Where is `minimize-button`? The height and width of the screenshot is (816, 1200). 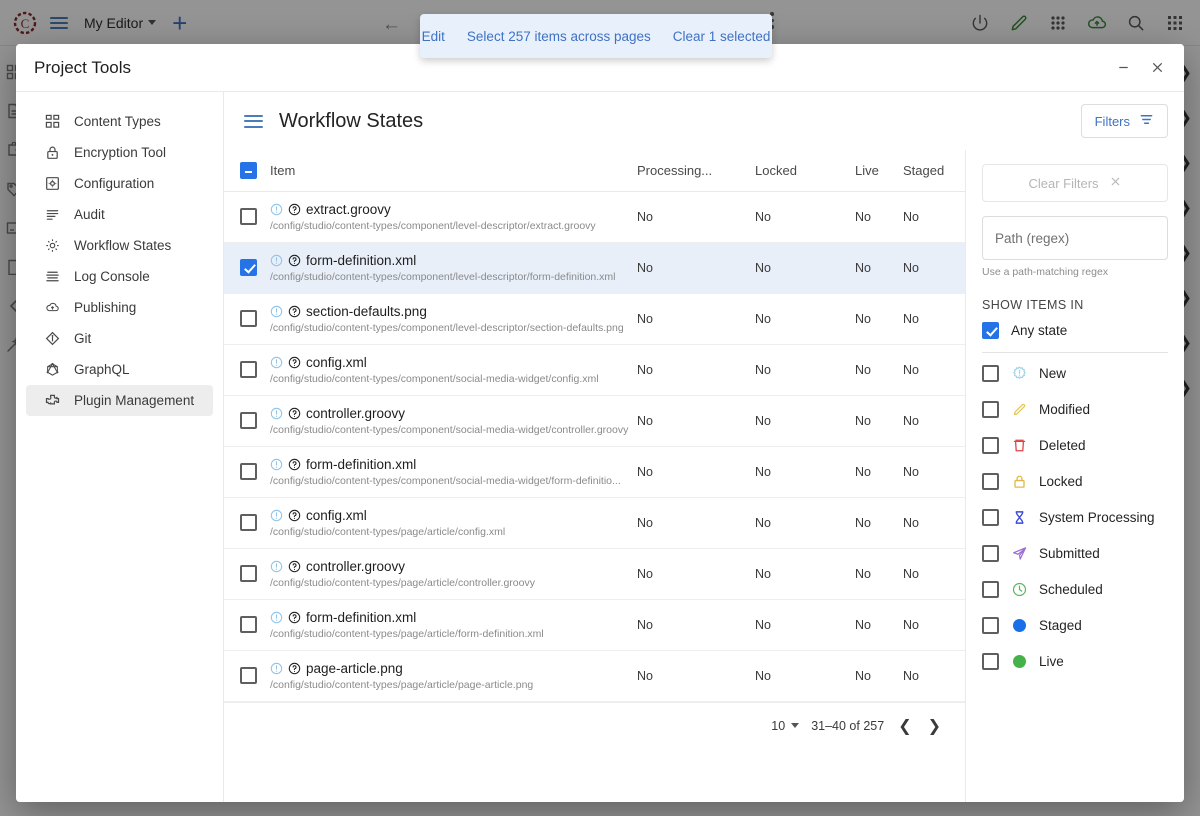
minimize-button is located at coordinates (1123, 68).